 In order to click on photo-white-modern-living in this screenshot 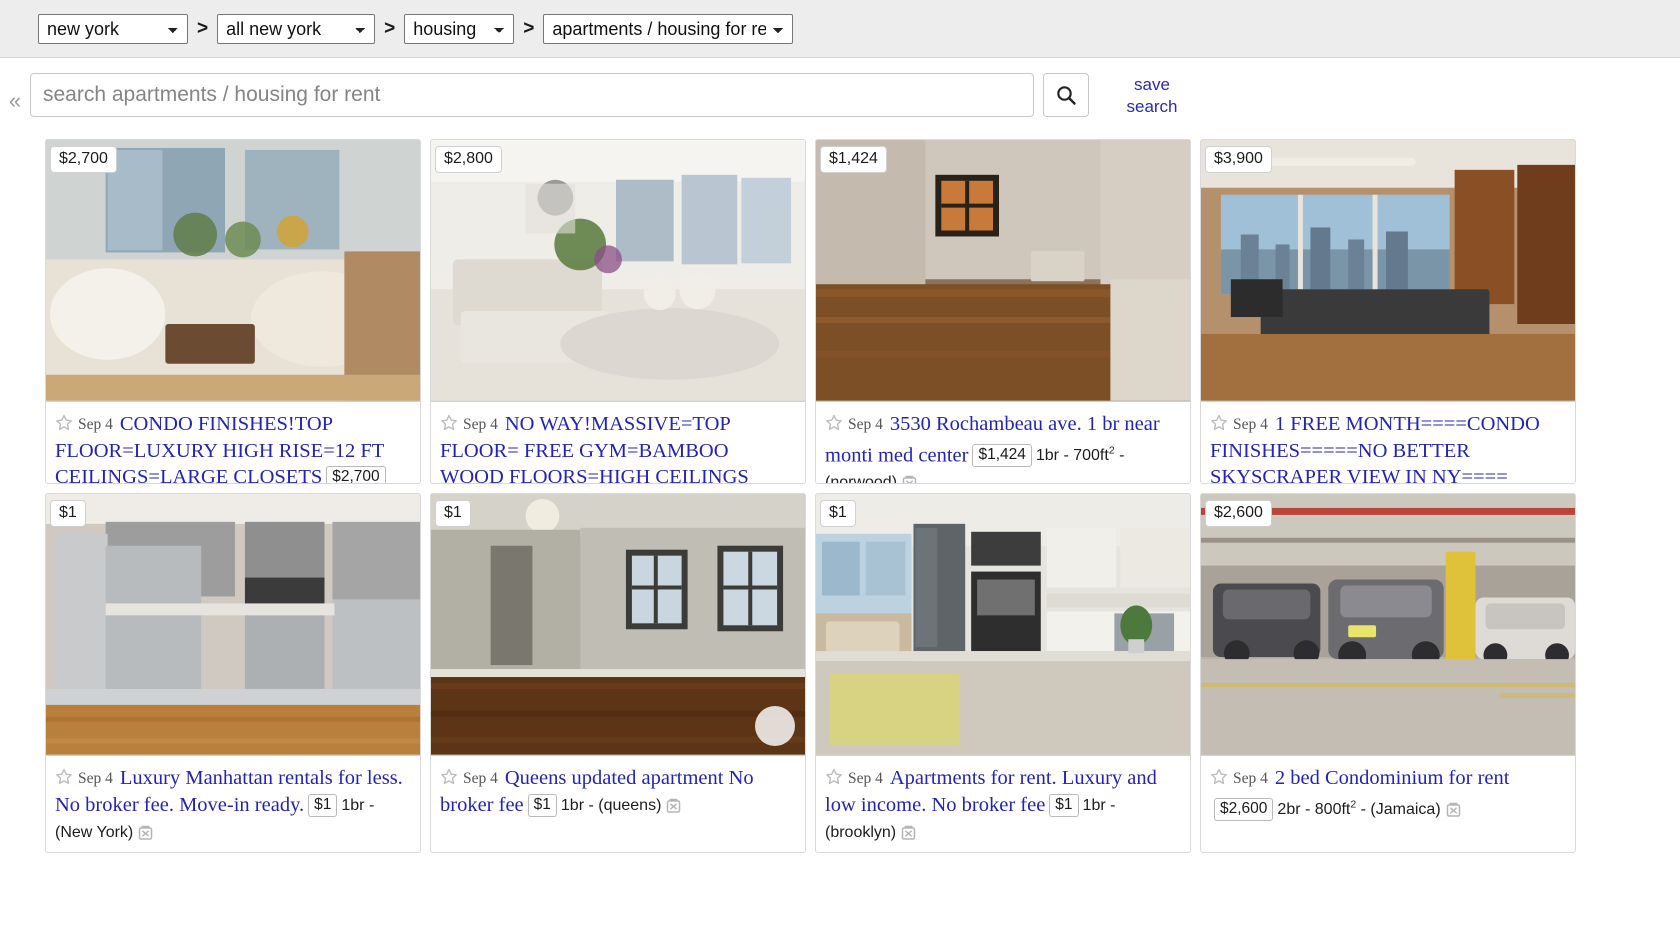, I will do `click(618, 270)`.